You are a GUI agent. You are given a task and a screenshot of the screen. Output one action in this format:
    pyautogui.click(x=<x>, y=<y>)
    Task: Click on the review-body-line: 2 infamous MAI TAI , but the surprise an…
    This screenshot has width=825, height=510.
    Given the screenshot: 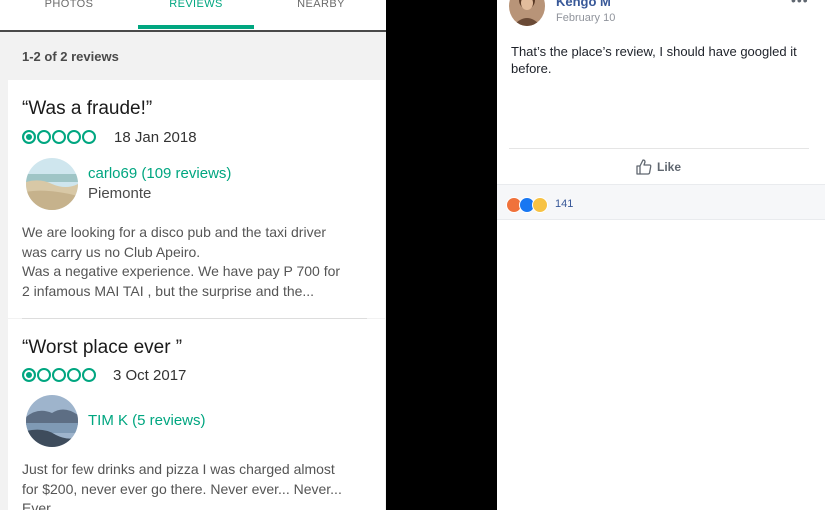 What is the action you would take?
    pyautogui.click(x=168, y=290)
    